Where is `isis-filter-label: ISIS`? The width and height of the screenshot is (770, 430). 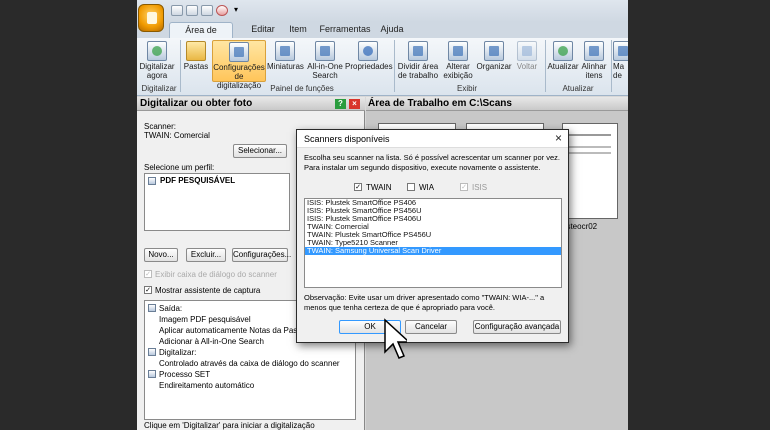 isis-filter-label: ISIS is located at coordinates (480, 187).